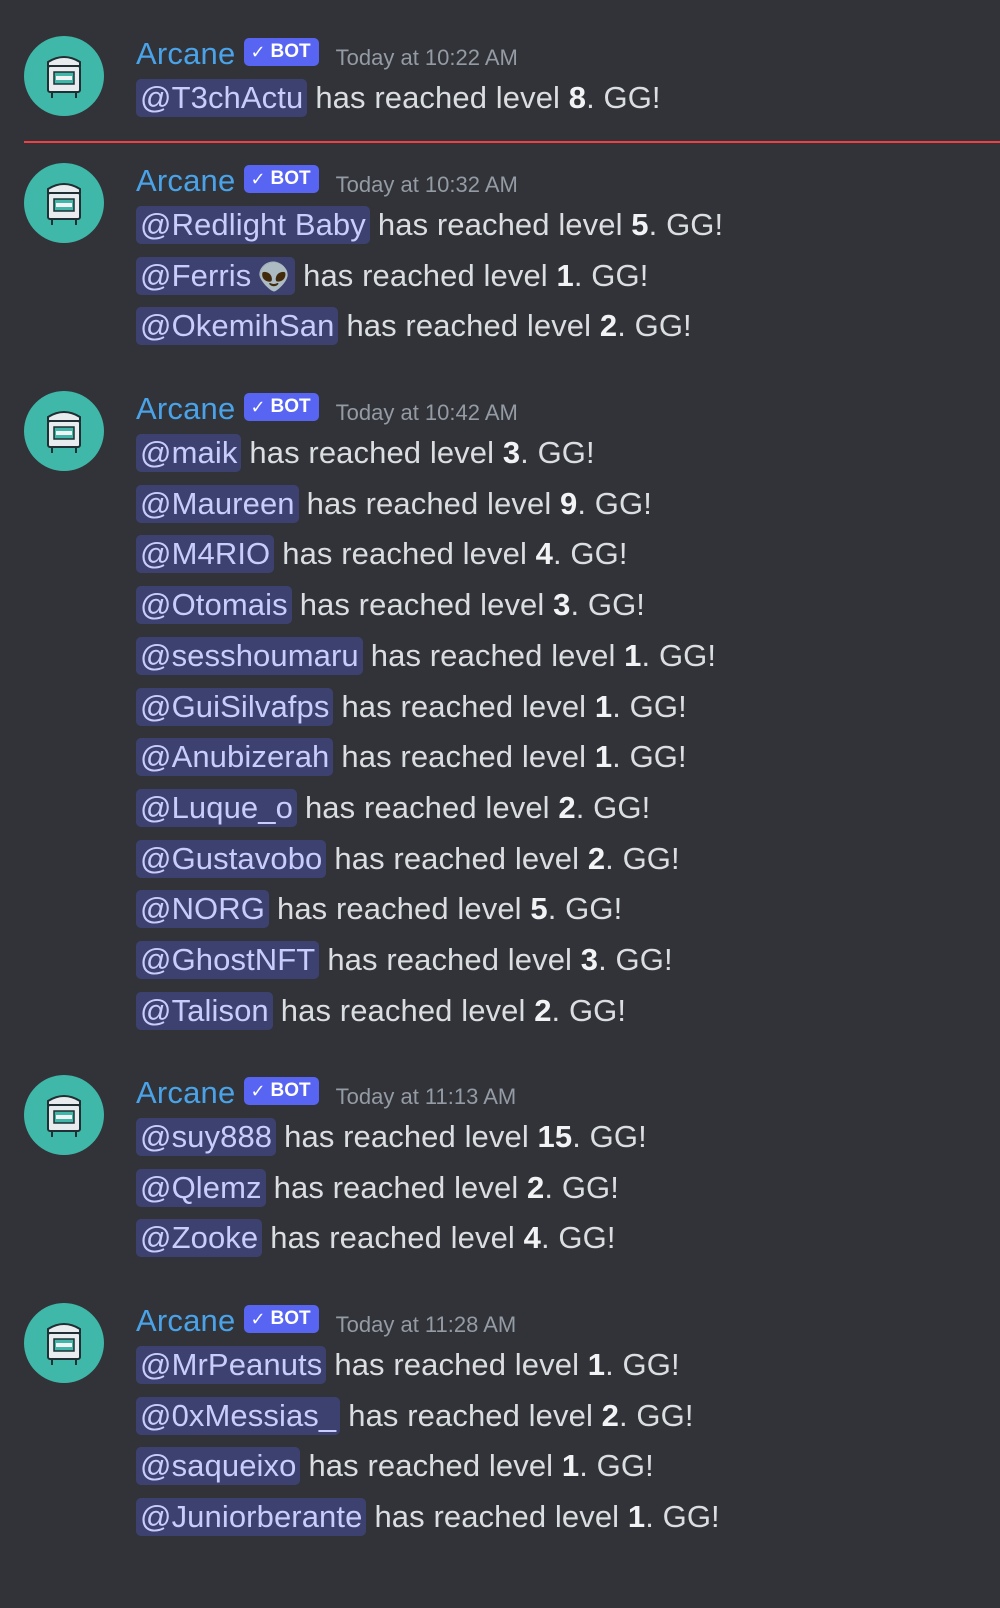 Image resolution: width=1000 pixels, height=1608 pixels. Describe the element at coordinates (577, 97) in the screenshot. I see `level-value: 8` at that location.